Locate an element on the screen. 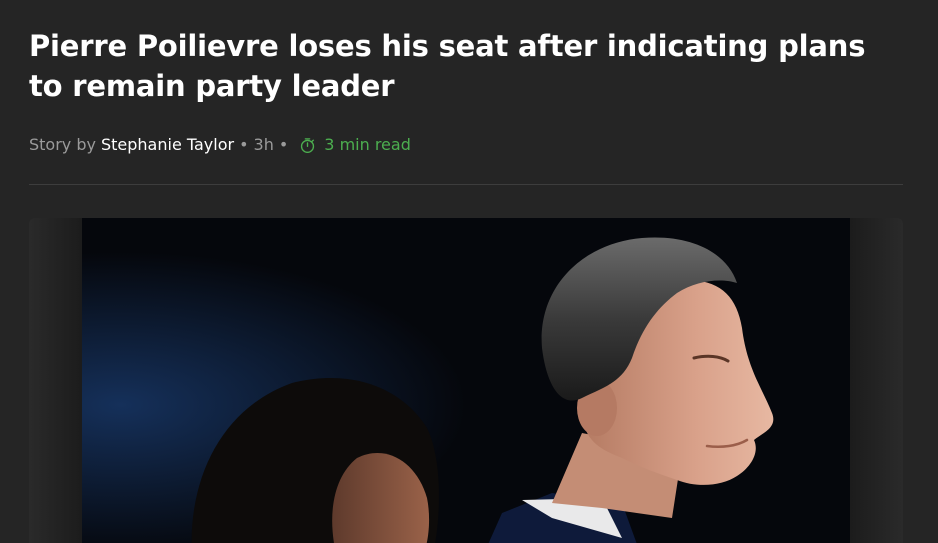 The image size is (938, 543). timer-icon is located at coordinates (308, 145).